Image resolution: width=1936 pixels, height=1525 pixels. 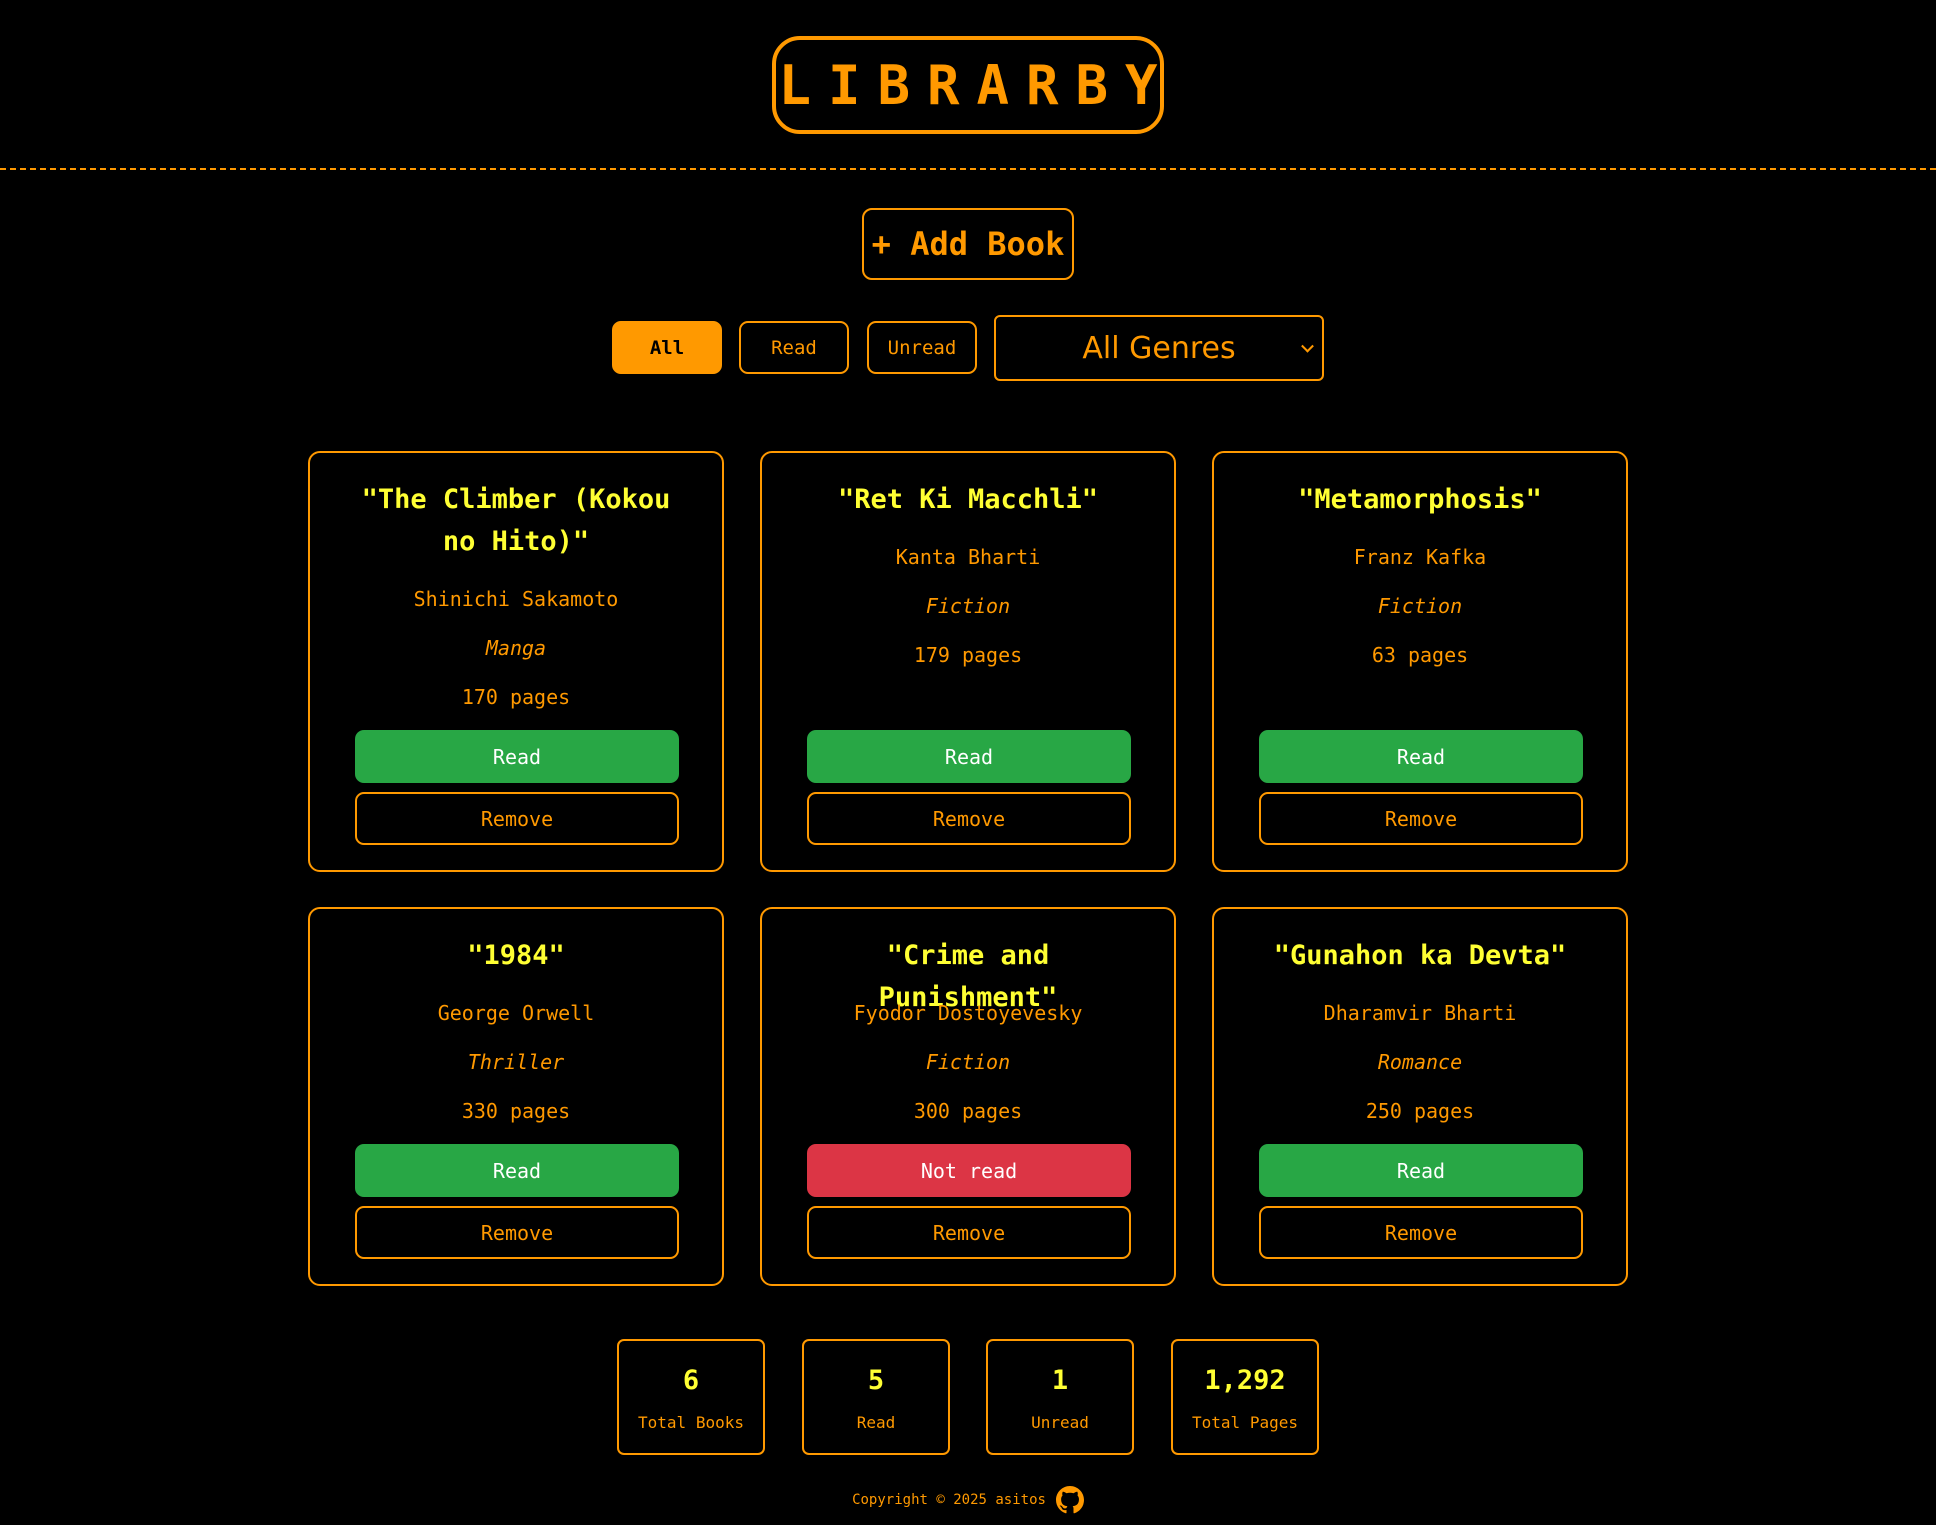 I want to click on stat-read: 5 Read, so click(x=876, y=1397).